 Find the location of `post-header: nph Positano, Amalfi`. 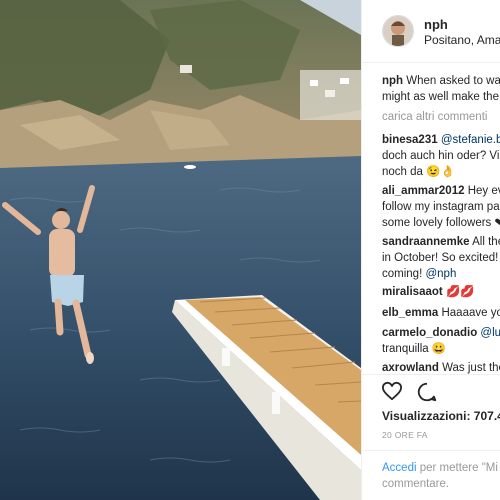

post-header: nph Positano, Amalfi is located at coordinates (431, 31).